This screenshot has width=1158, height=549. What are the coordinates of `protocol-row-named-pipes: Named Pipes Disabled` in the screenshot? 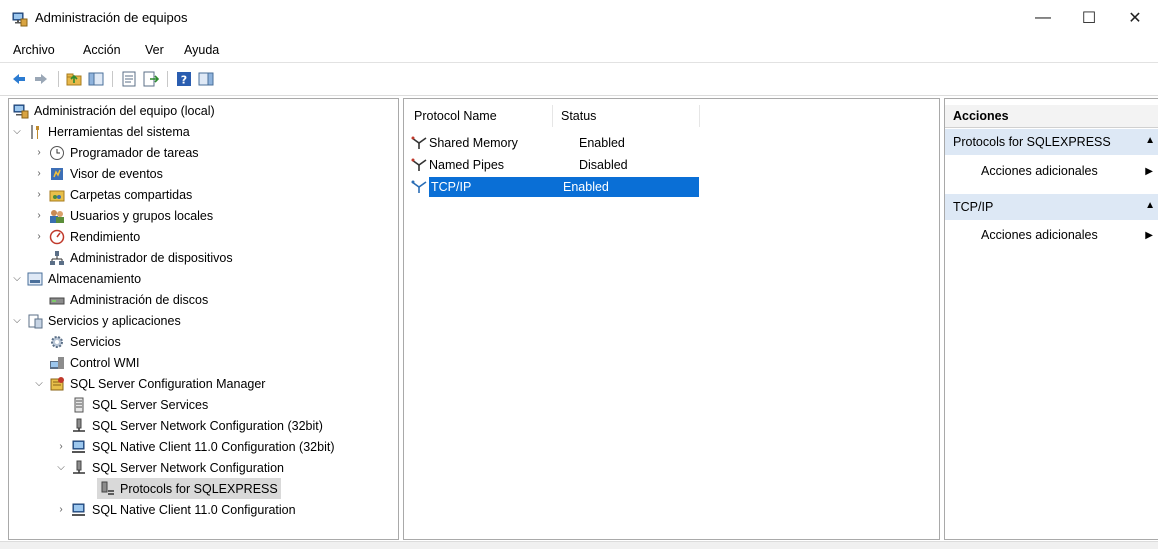 It's located at (554, 165).